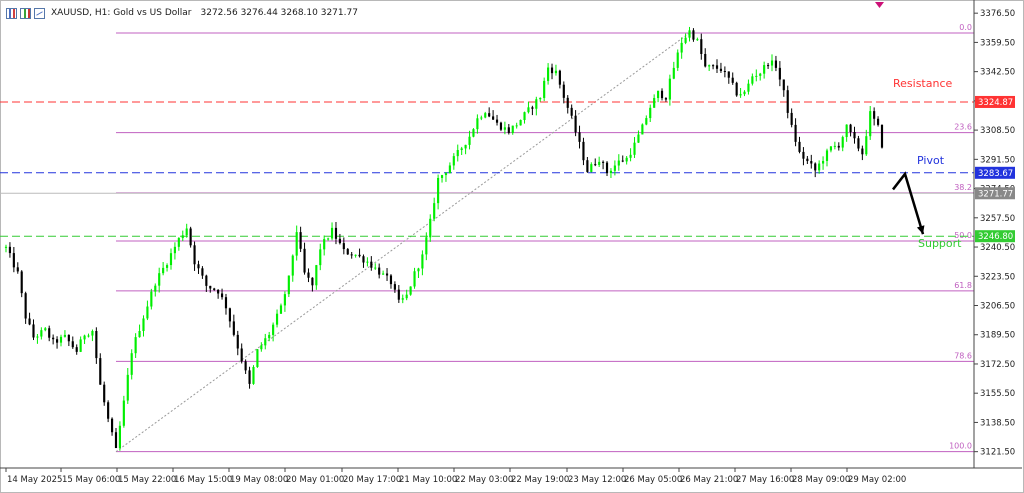  I want to click on time-tick-label: 26 May 21:00, so click(709, 480).